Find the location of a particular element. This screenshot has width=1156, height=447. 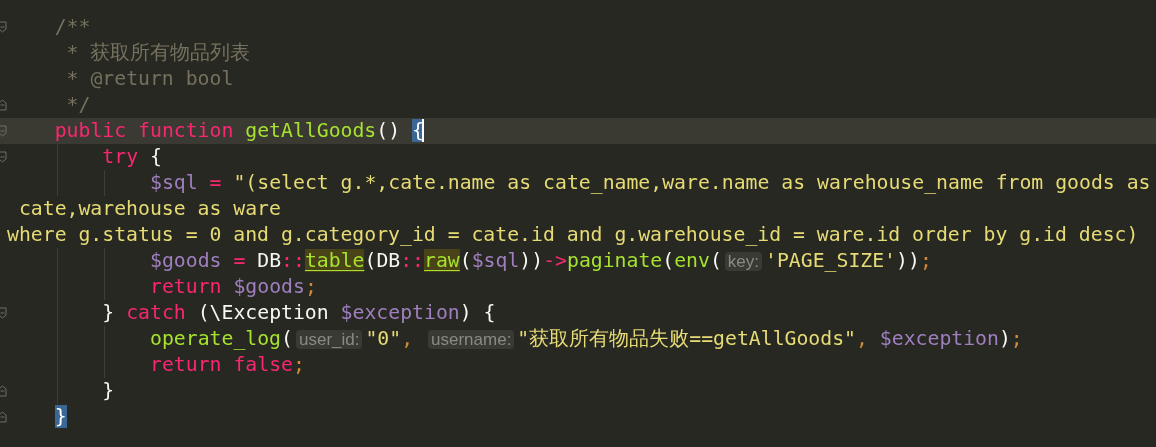

code-text: (DB is located at coordinates (382, 260).